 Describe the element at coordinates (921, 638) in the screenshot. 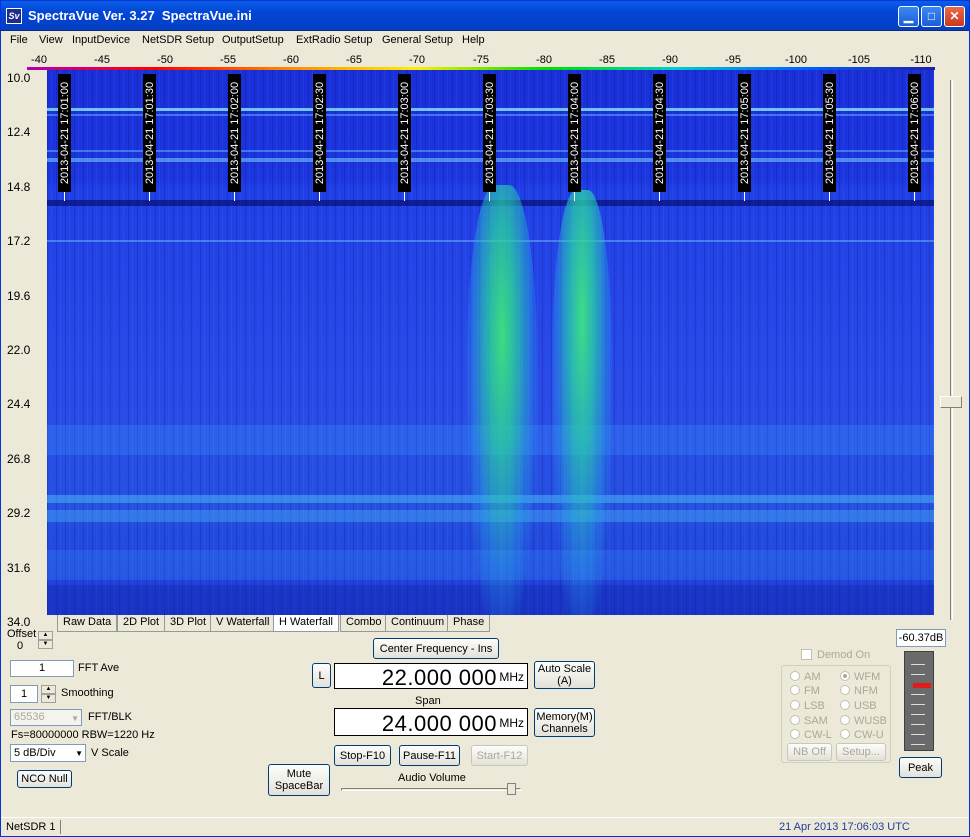

I see `level-readout: -60.37dB` at that location.